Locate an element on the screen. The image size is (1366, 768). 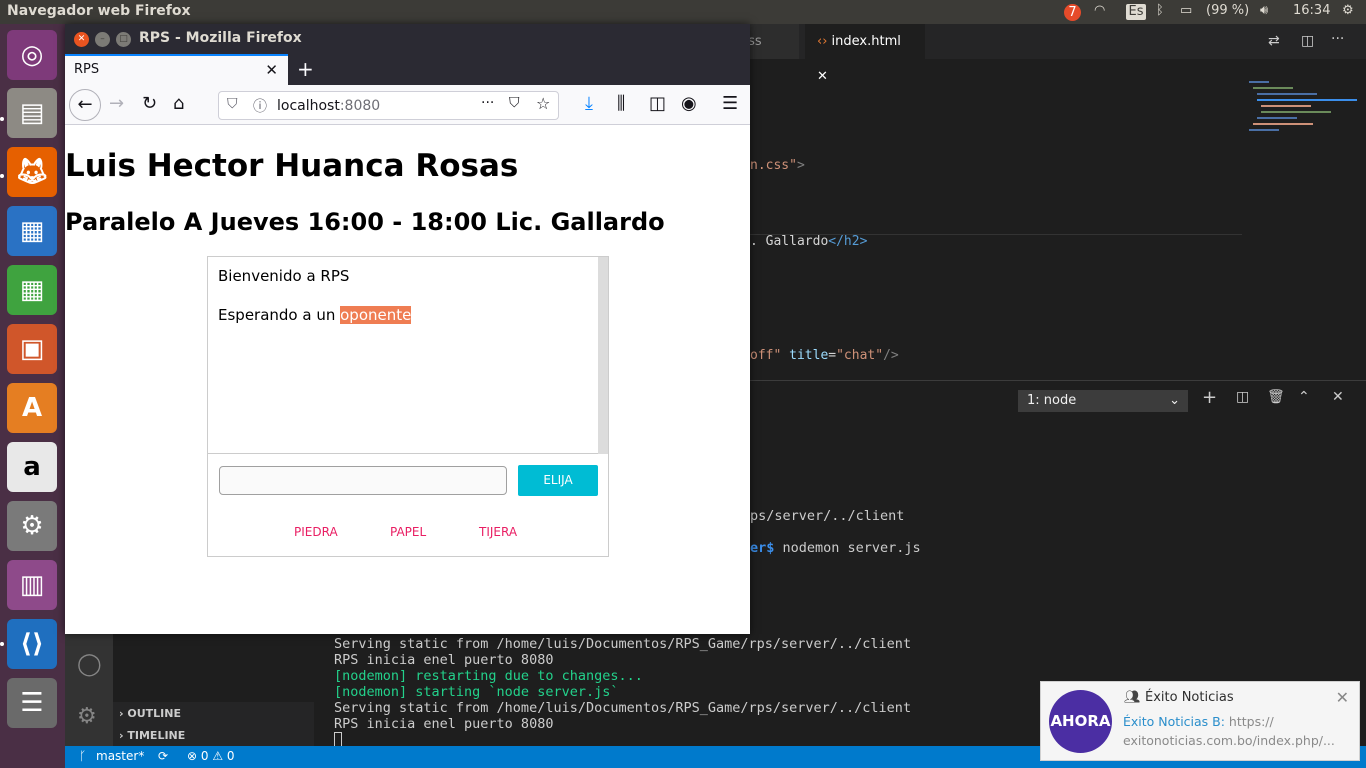
back-button: ← is located at coordinates (85, 105).